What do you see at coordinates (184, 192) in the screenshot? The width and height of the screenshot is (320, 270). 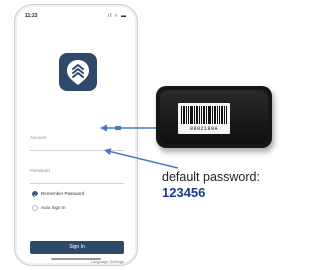 I see `default-password-value: 123456` at bounding box center [184, 192].